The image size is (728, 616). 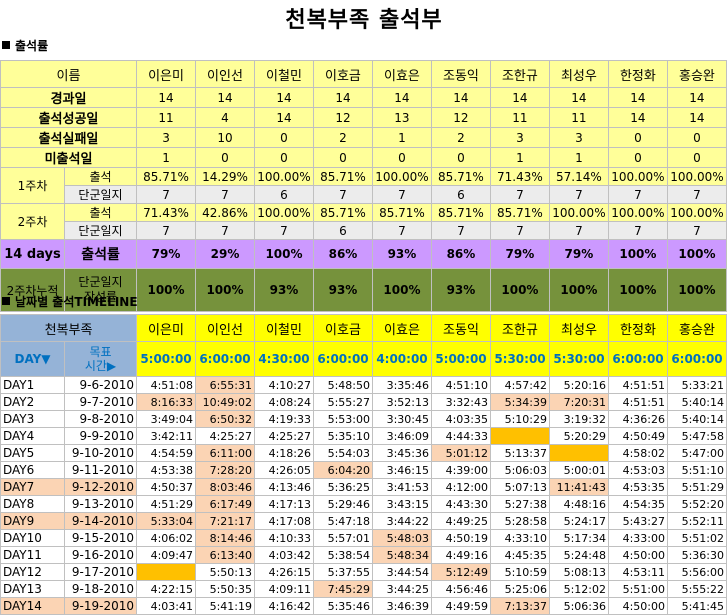 What do you see at coordinates (579, 606) in the screenshot?
I see `checkin-time: 5:06:36` at bounding box center [579, 606].